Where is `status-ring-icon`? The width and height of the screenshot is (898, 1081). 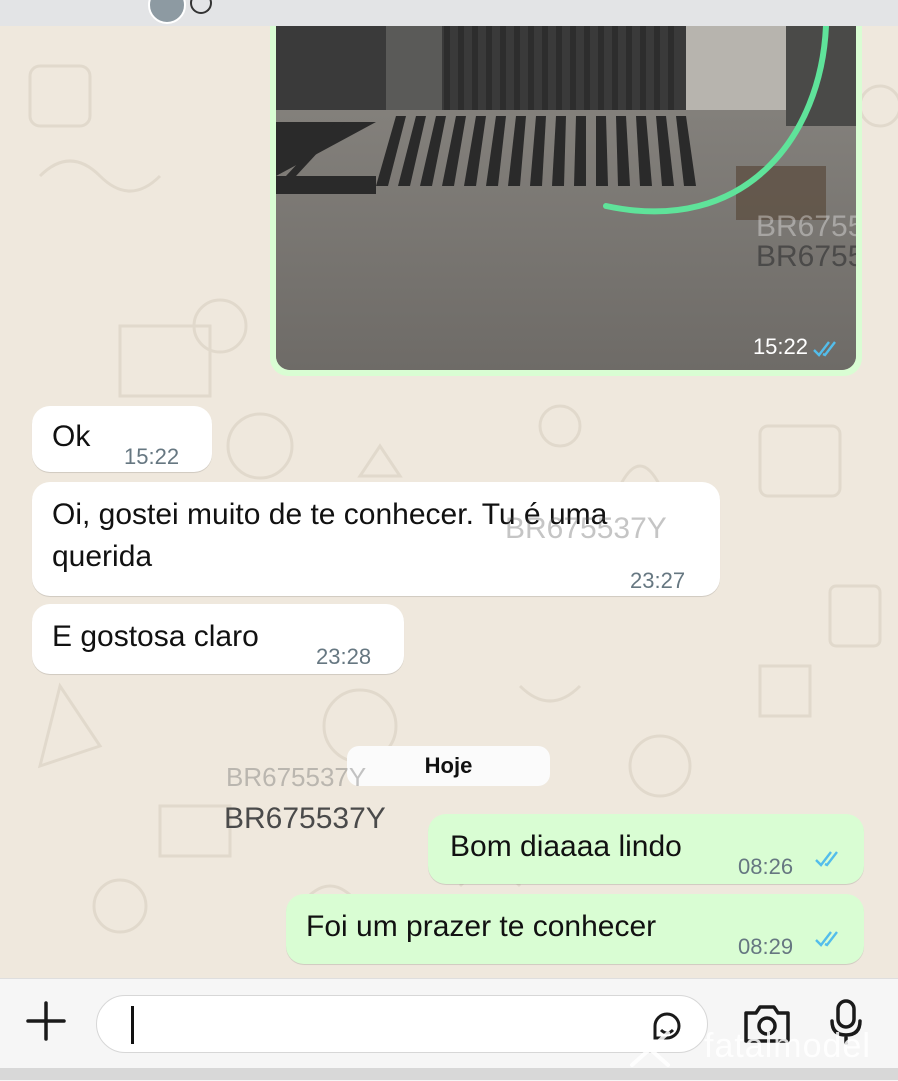
status-ring-icon is located at coordinates (201, 7).